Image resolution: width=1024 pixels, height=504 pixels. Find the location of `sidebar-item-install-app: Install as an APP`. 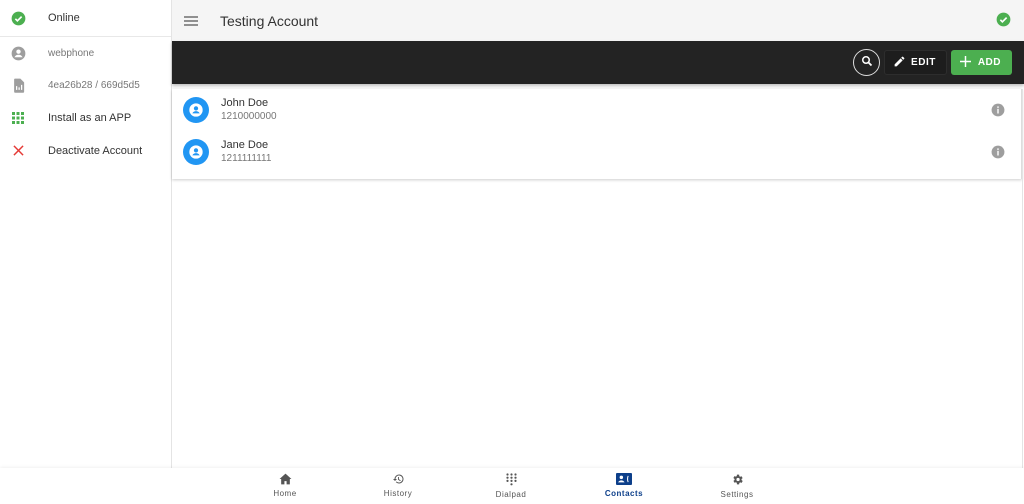

sidebar-item-install-app: Install as an APP is located at coordinates (85, 118).